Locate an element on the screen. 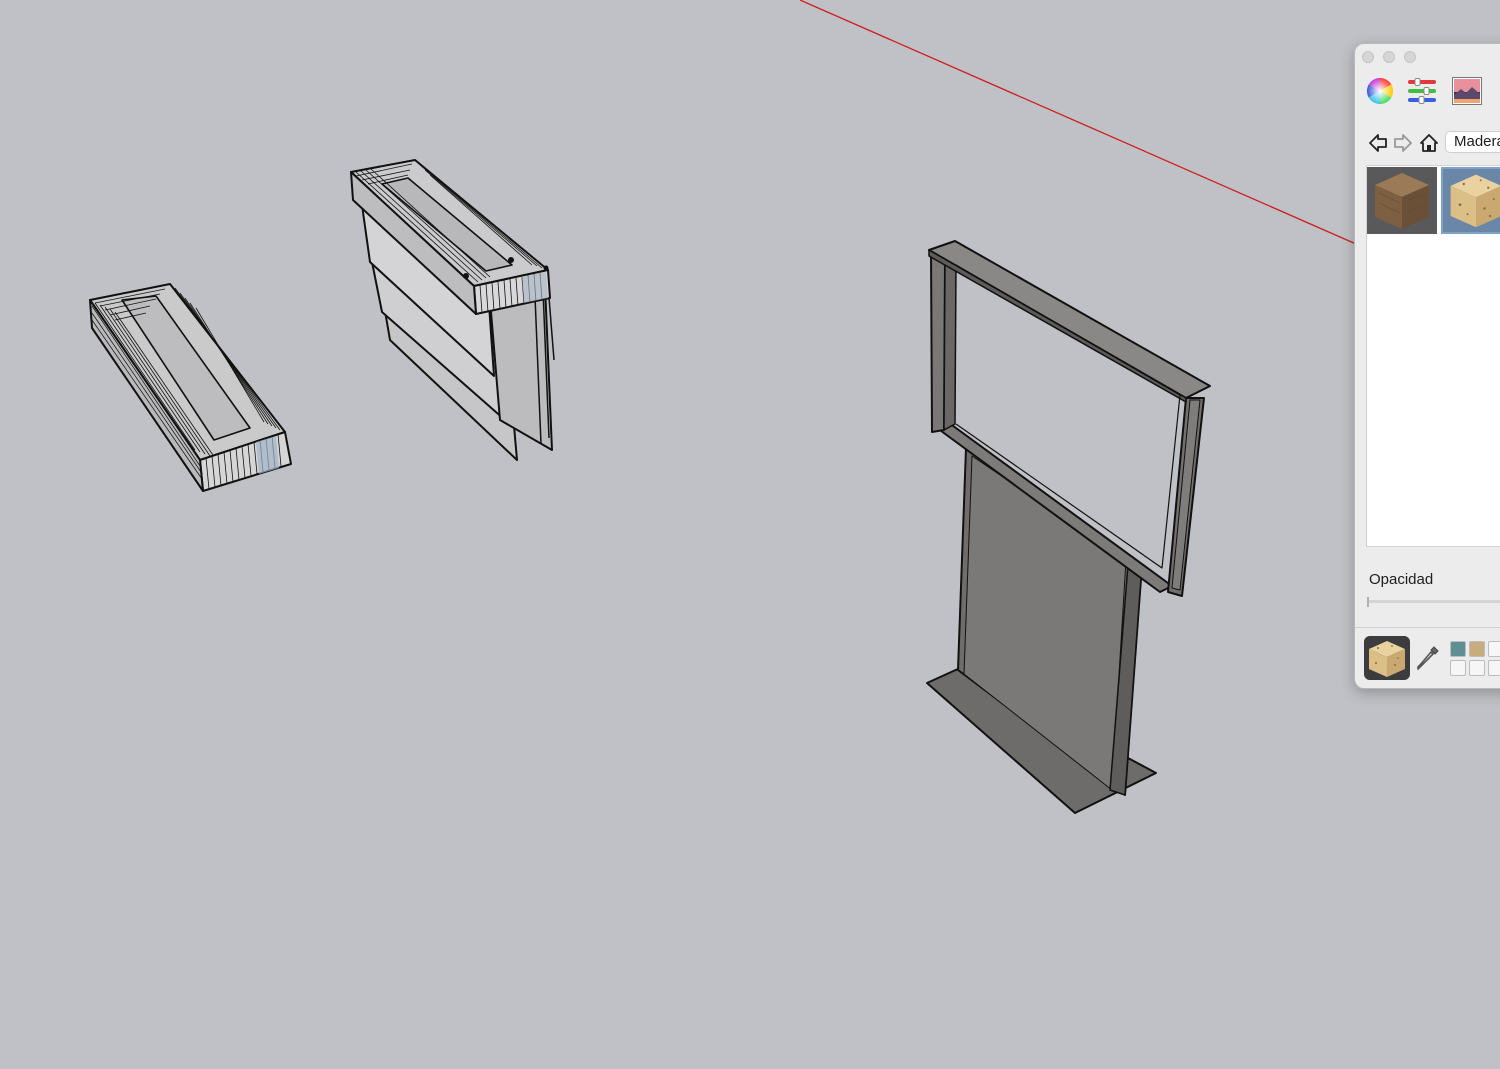 The height and width of the screenshot is (1069, 1500). textured-stand-model is located at coordinates (1068, 527).